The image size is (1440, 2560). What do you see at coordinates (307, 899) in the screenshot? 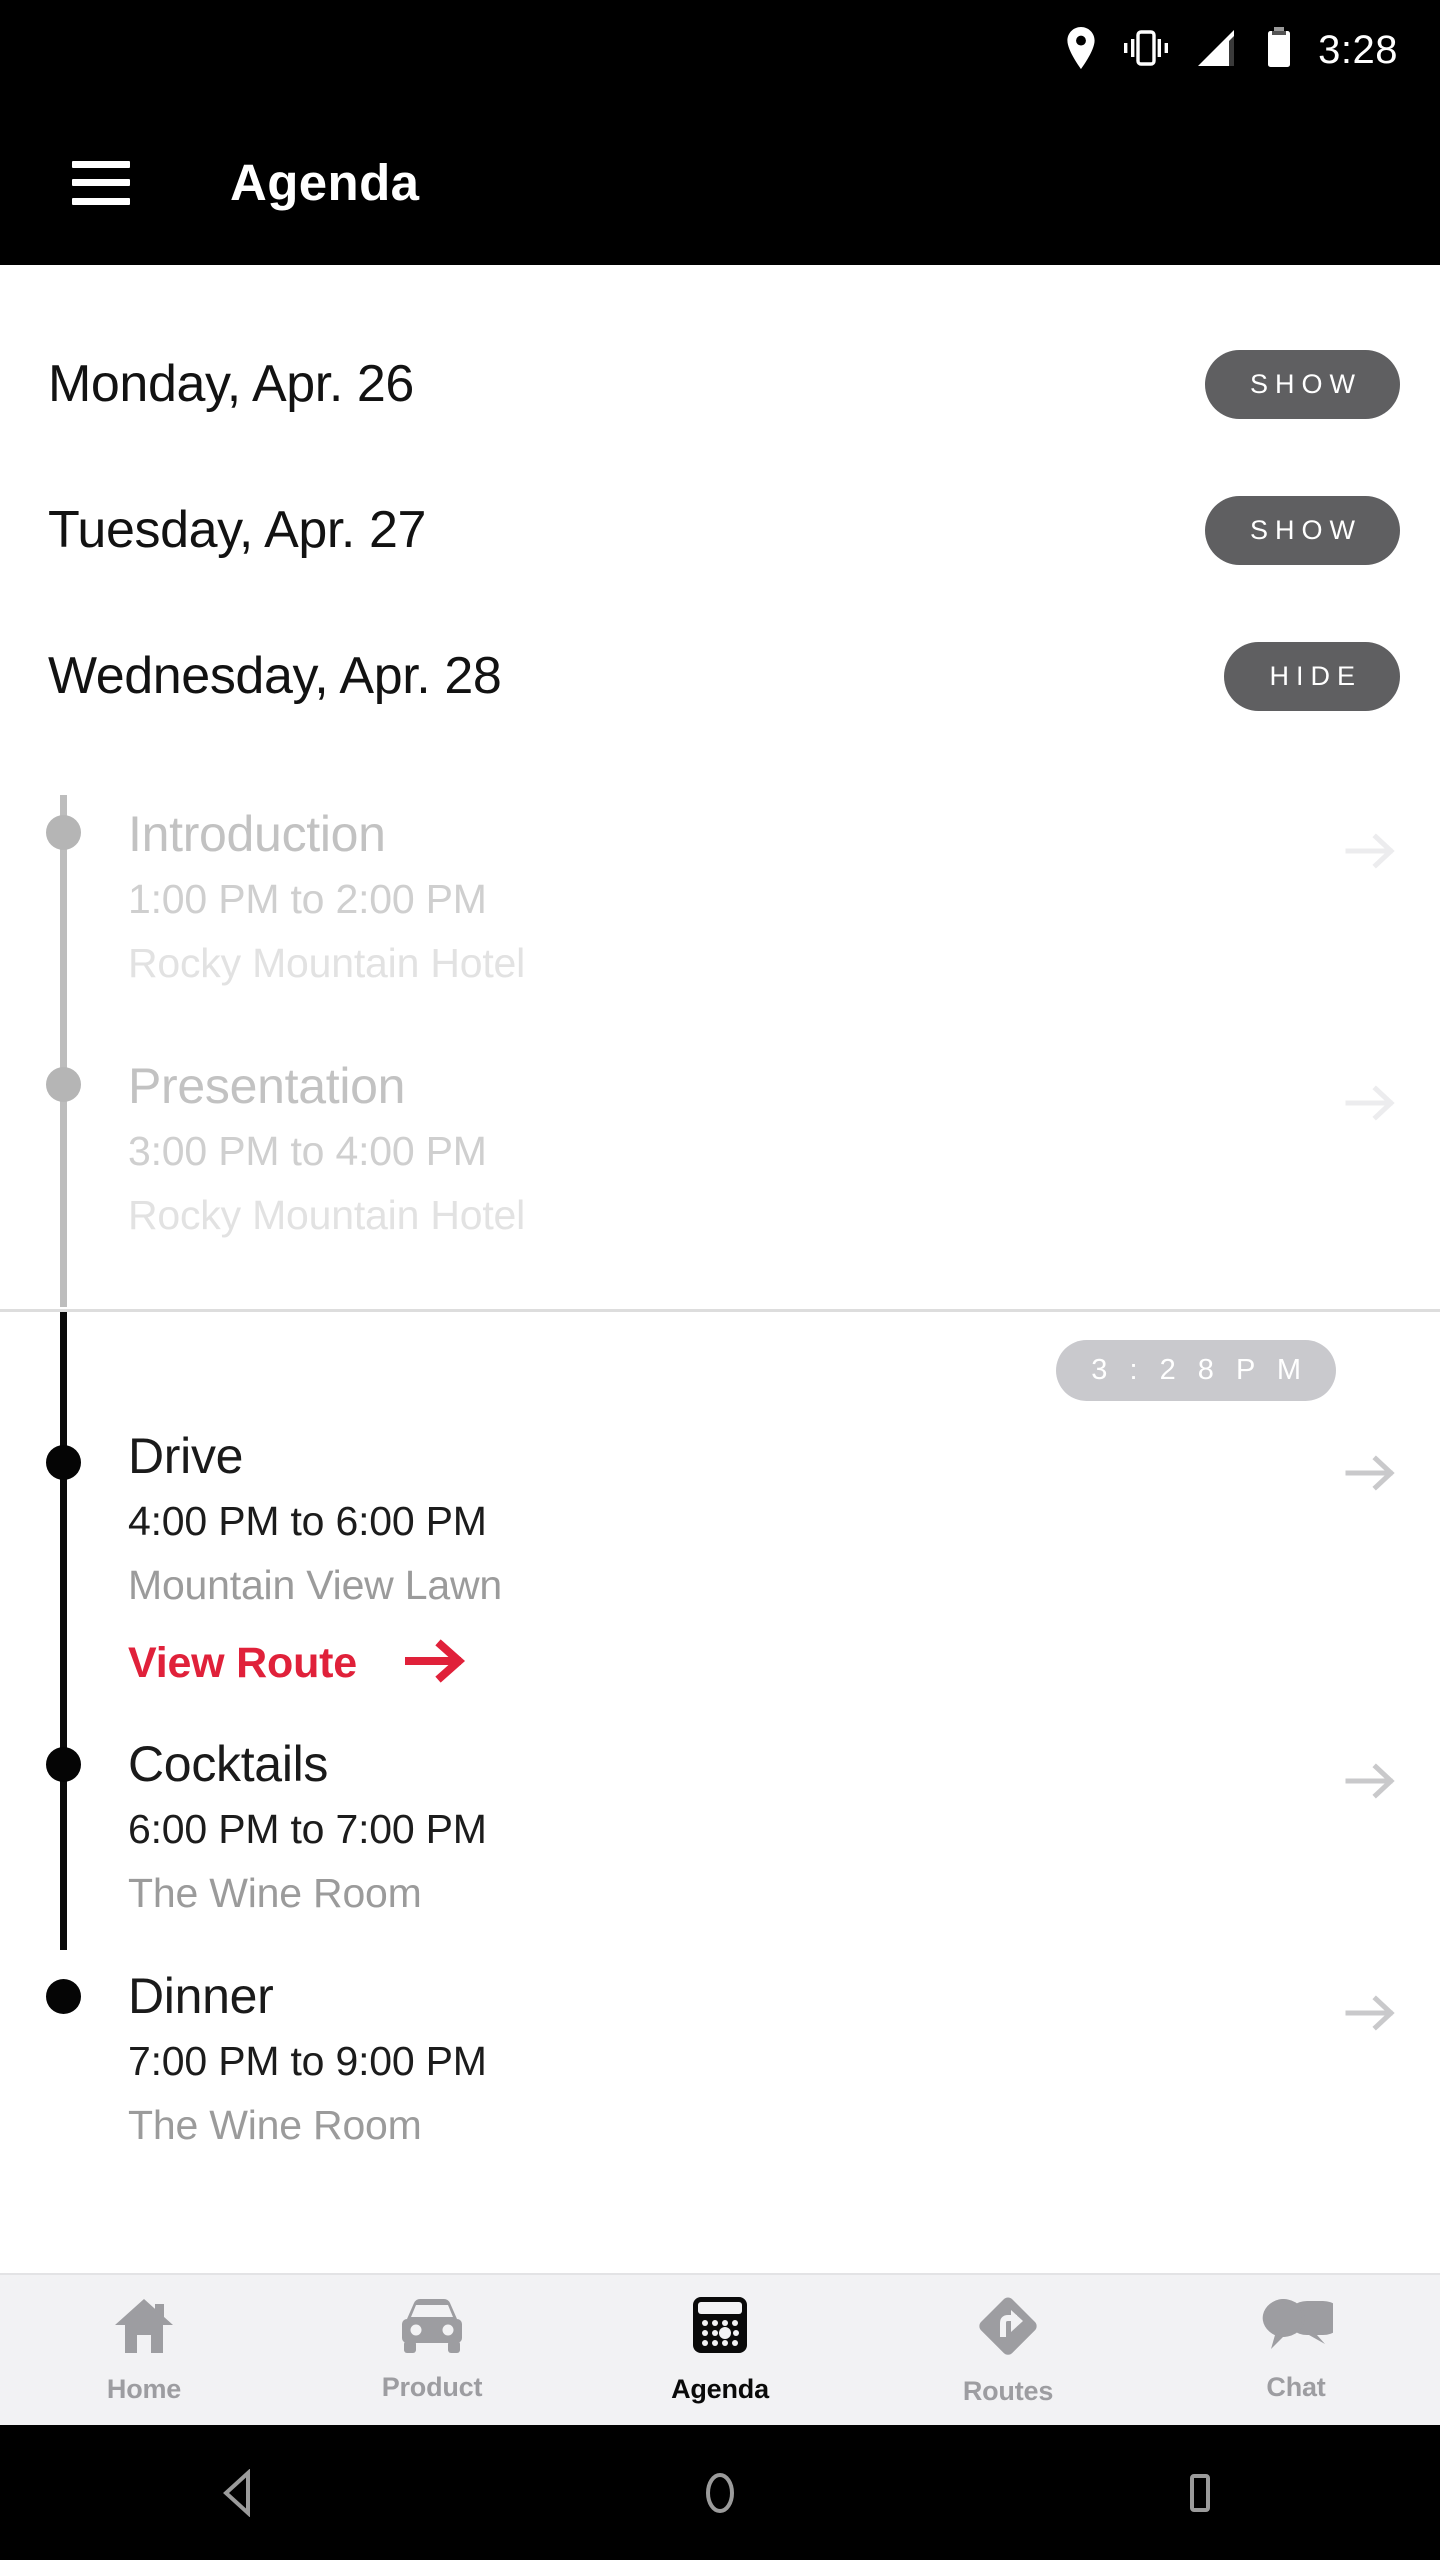
I see `event-time: 1:00 PM to 2:00 PM` at bounding box center [307, 899].